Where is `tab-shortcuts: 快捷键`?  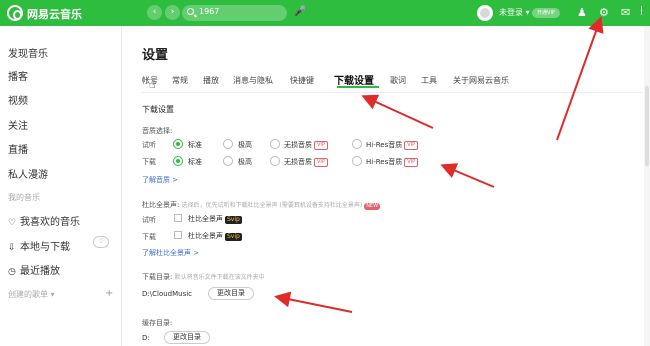
tab-shortcuts: 快捷键 is located at coordinates (302, 80).